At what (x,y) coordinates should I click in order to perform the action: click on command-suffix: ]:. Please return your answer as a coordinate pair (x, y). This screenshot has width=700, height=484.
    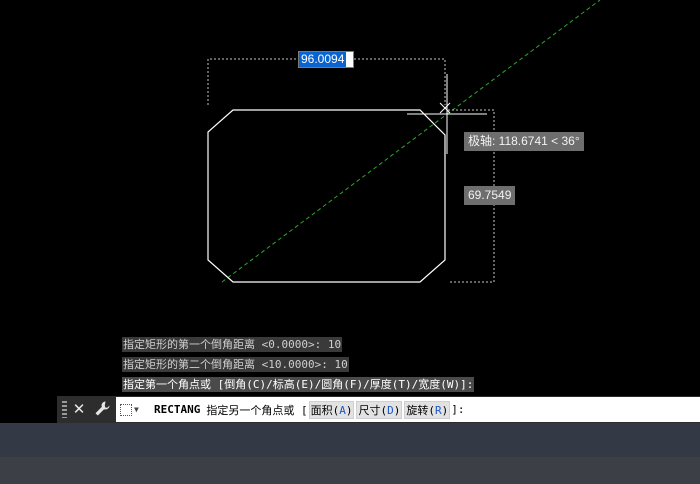
    Looking at the image, I should click on (458, 409).